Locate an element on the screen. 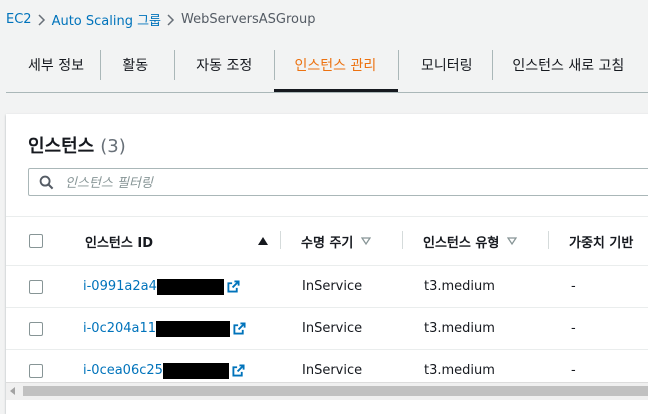 Image resolution: width=648 pixels, height=414 pixels. header-weight: 가중치 기반 is located at coordinates (598, 241).